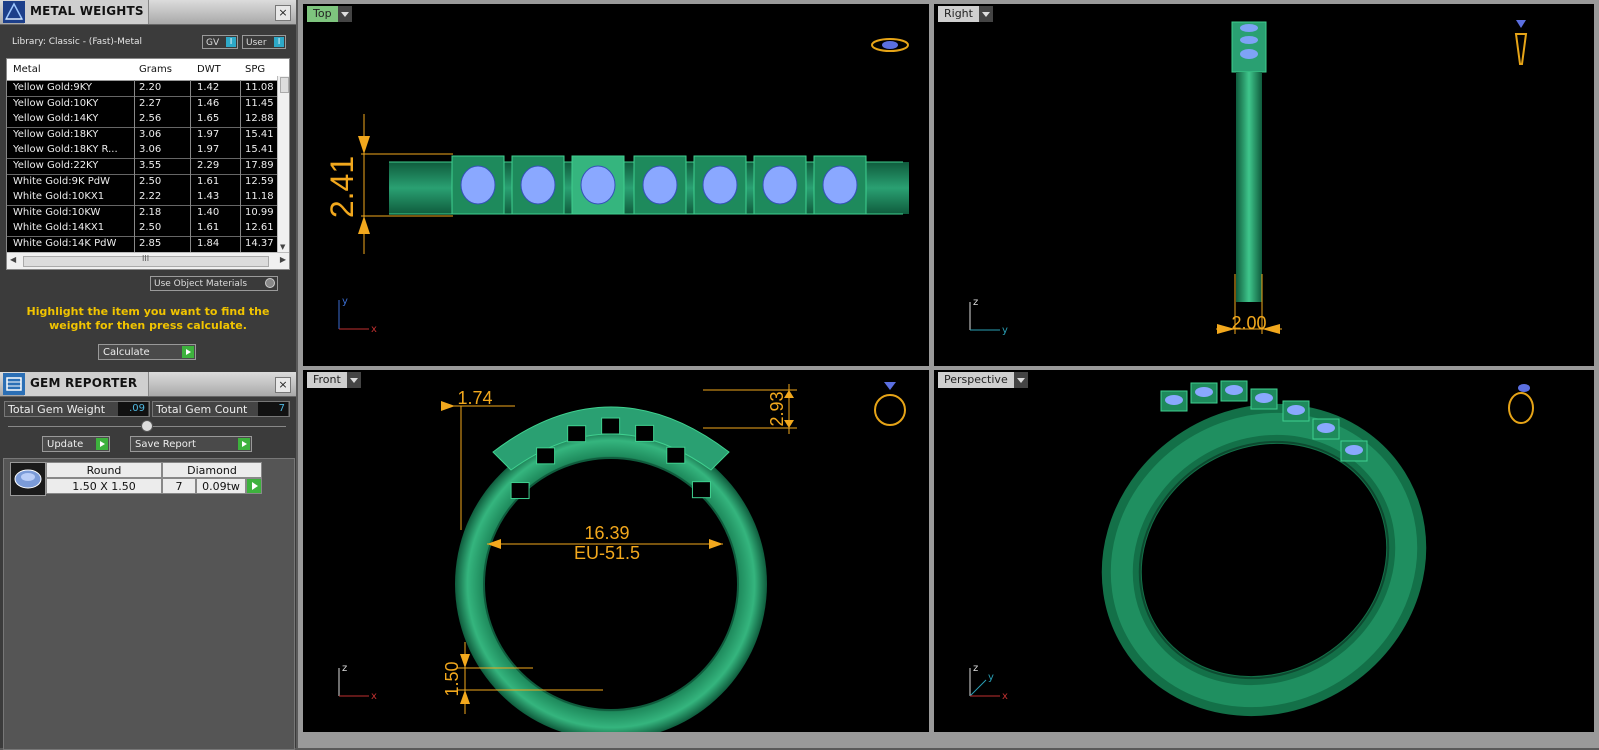 The height and width of the screenshot is (750, 1599). Describe the element at coordinates (208, 197) in the screenshot. I see `cell-dwt: 1.43` at that location.